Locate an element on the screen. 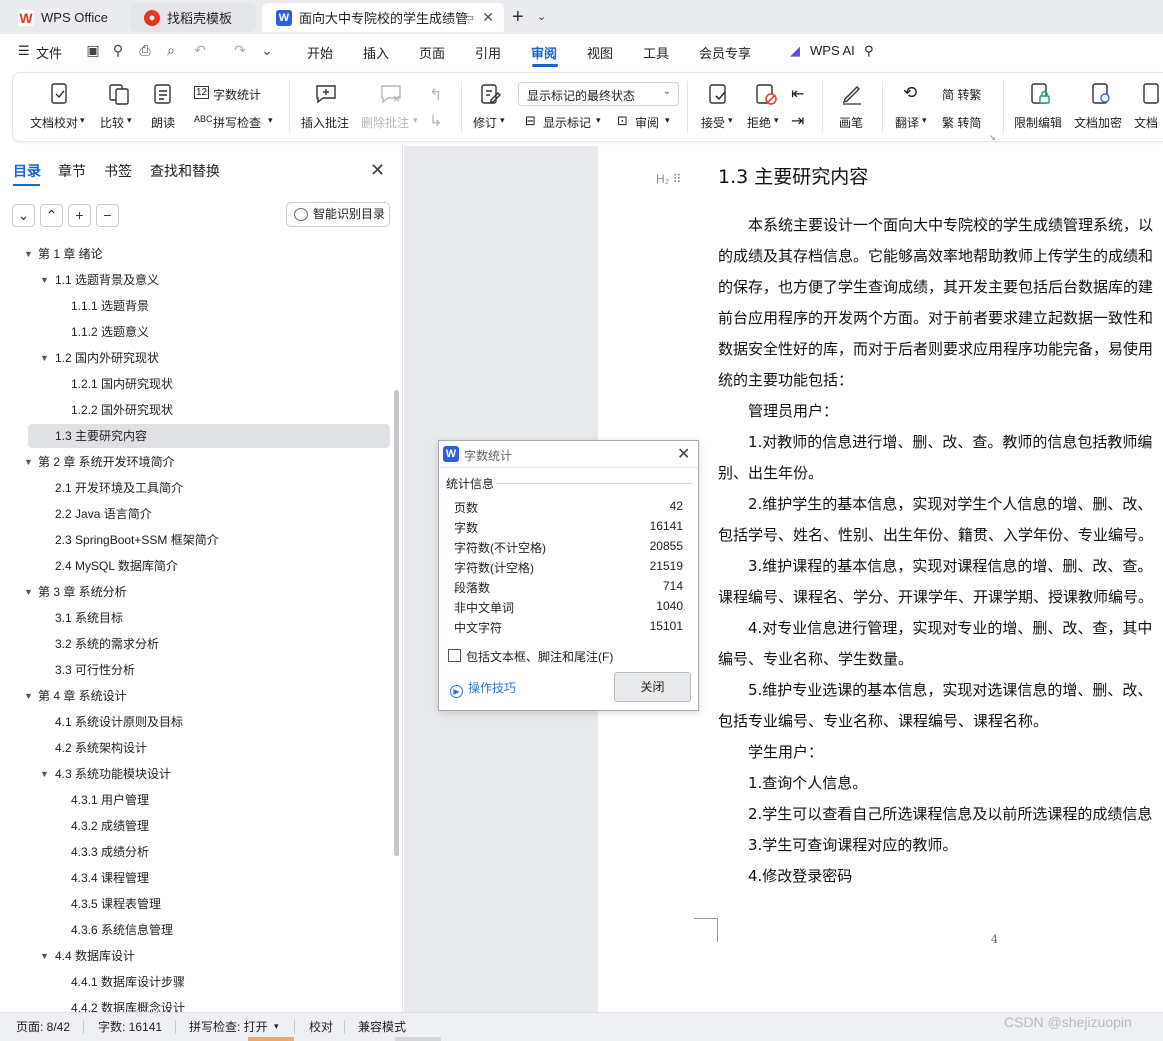 Image resolution: width=1163 pixels, height=1041 pixels. add-heading-button: + is located at coordinates (79, 215).